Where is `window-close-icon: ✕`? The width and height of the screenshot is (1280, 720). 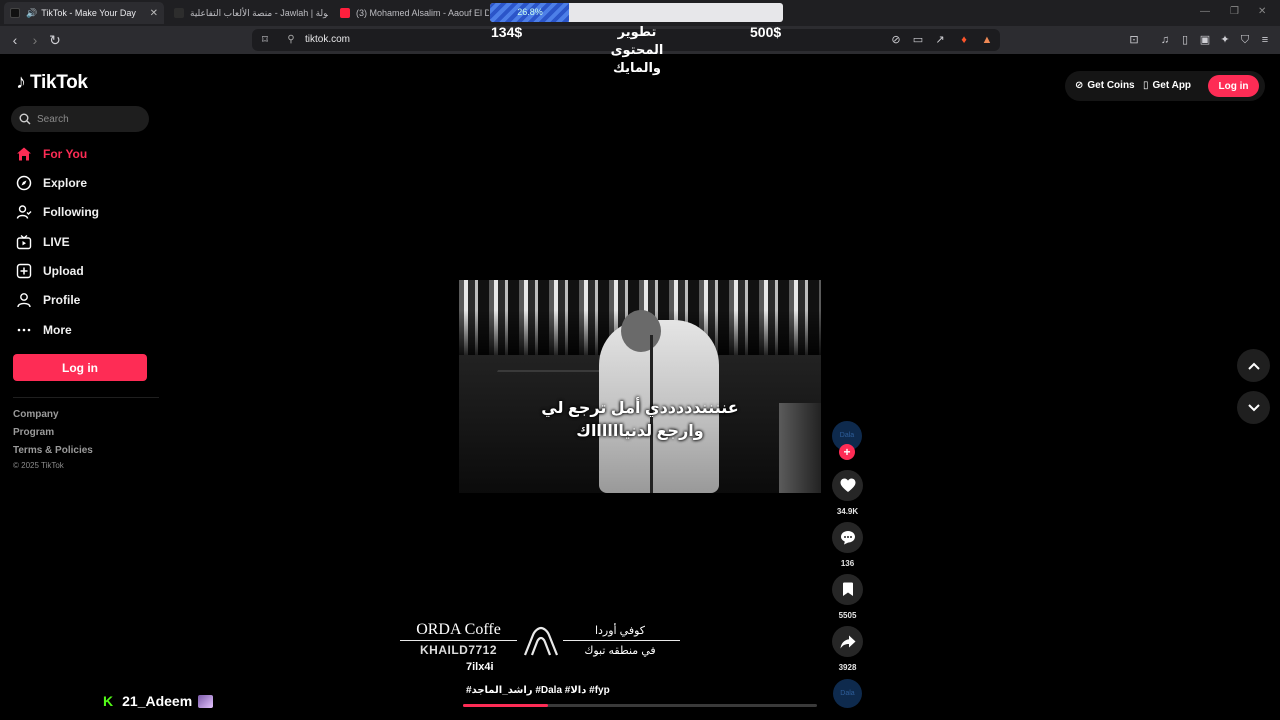
window-close-icon: ✕ is located at coordinates (1262, 11).